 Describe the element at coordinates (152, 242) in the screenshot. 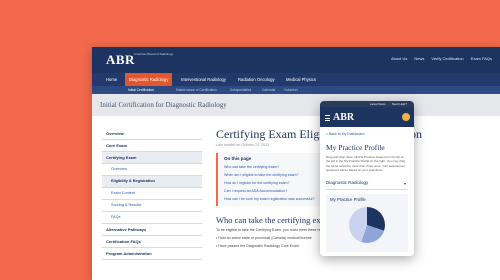

I see `sidebar-item-certification-faqs: Certification FAQs` at that location.